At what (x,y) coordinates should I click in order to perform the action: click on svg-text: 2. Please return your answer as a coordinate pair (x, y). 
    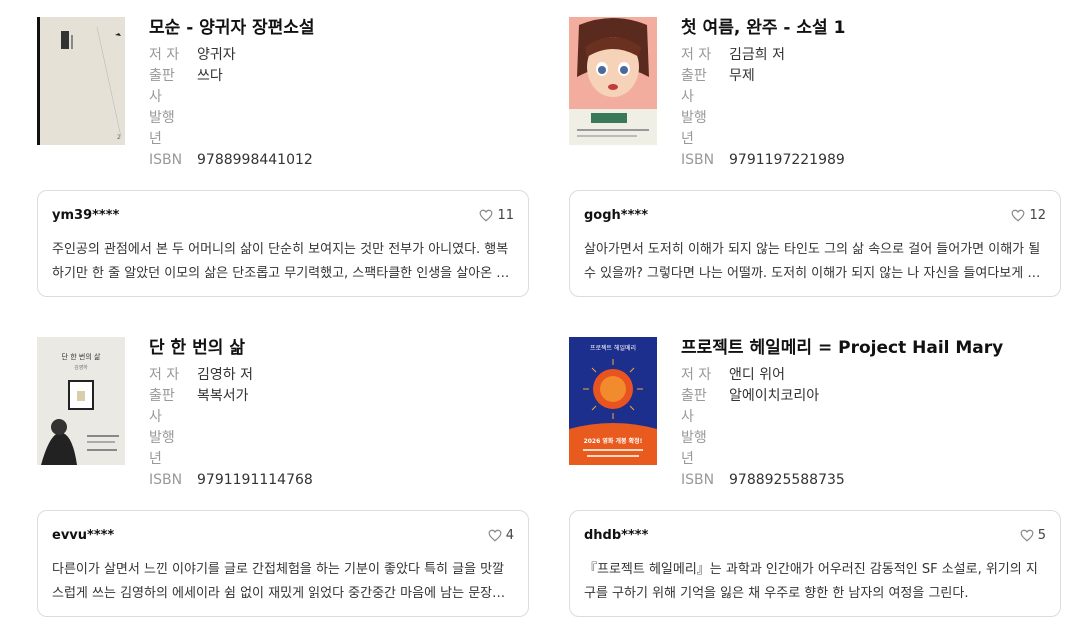
    Looking at the image, I should click on (119, 137).